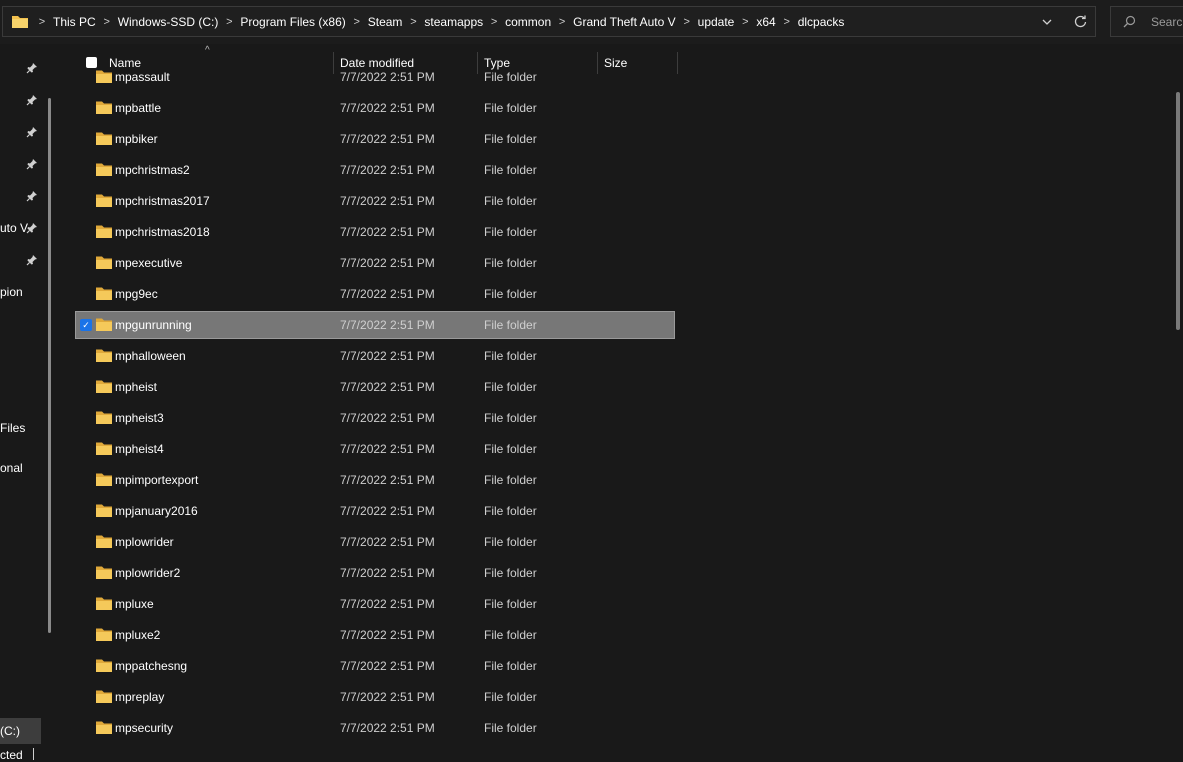 Image resolution: width=1183 pixels, height=762 pixels. I want to click on breadcrumb-item: Program Files (x86), so click(292, 22).